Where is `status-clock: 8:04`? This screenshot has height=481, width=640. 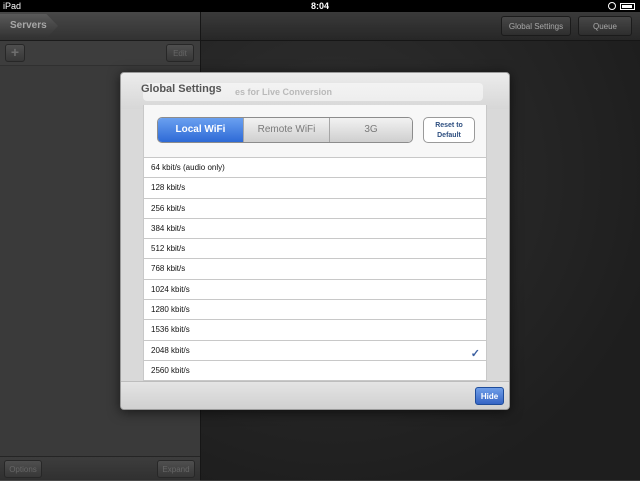 status-clock: 8:04 is located at coordinates (319, 6).